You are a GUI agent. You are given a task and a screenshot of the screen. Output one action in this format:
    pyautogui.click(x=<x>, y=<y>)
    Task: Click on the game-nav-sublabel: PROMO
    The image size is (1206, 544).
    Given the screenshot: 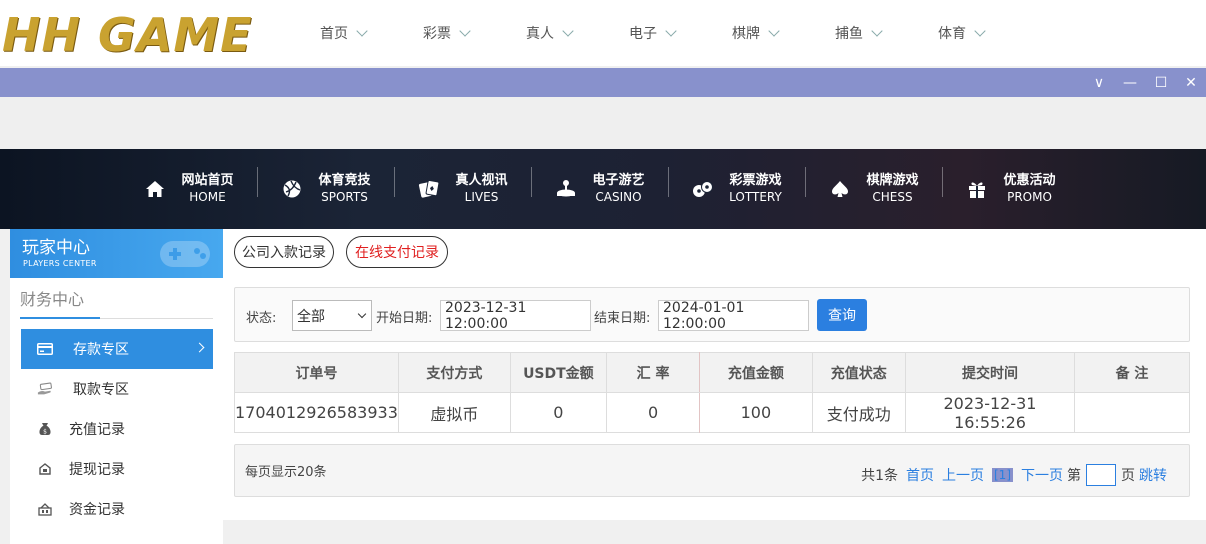 What is the action you would take?
    pyautogui.click(x=1029, y=197)
    